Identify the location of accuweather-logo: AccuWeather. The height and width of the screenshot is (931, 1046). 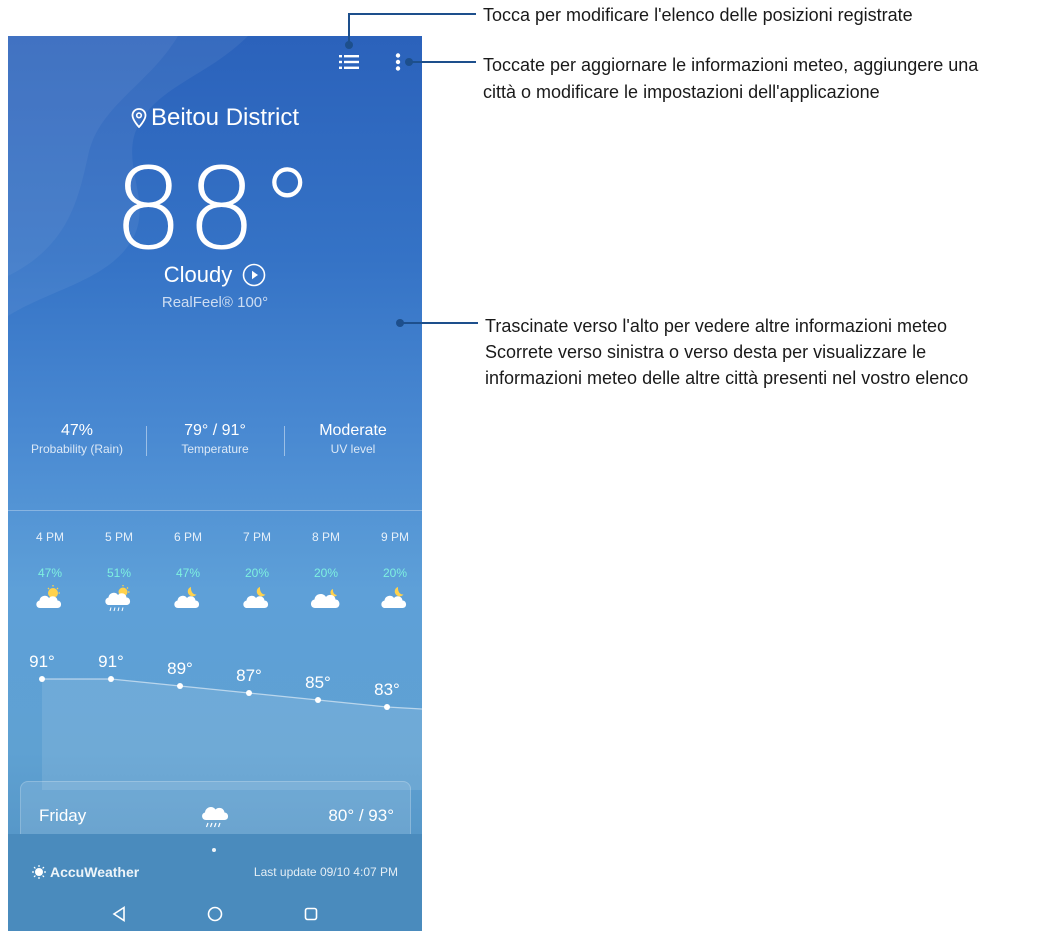
(85, 872).